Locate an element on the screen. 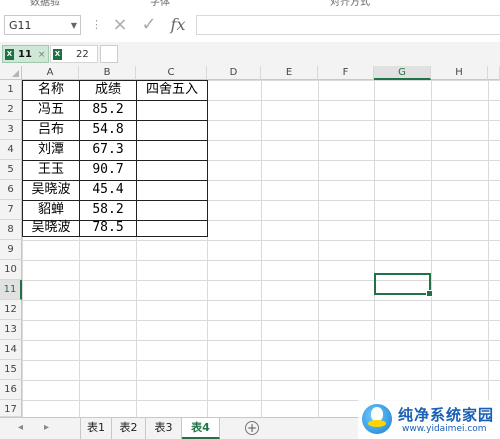 The image size is (500, 439). enter-icon: ✓ is located at coordinates (149, 25).